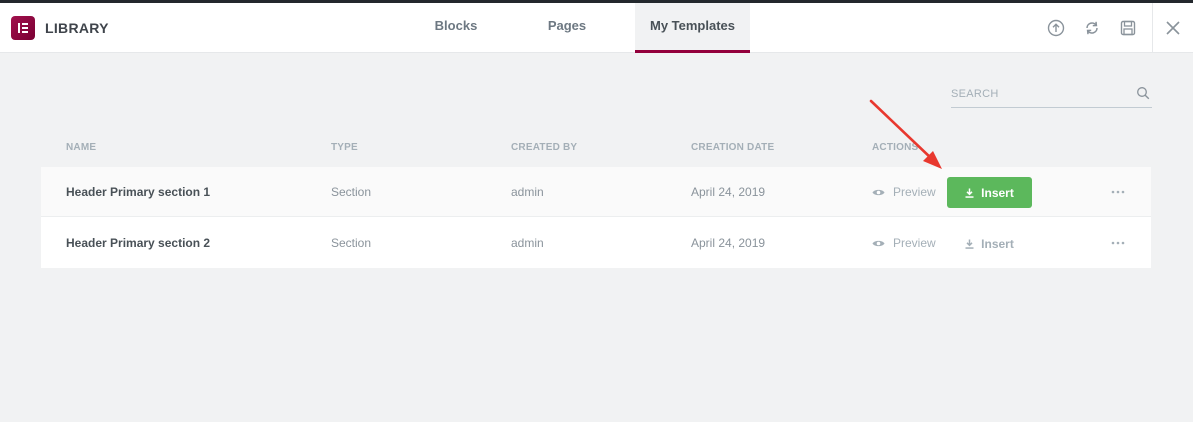 Image resolution: width=1193 pixels, height=422 pixels. What do you see at coordinates (1092, 28) in the screenshot?
I see `sync-icon` at bounding box center [1092, 28].